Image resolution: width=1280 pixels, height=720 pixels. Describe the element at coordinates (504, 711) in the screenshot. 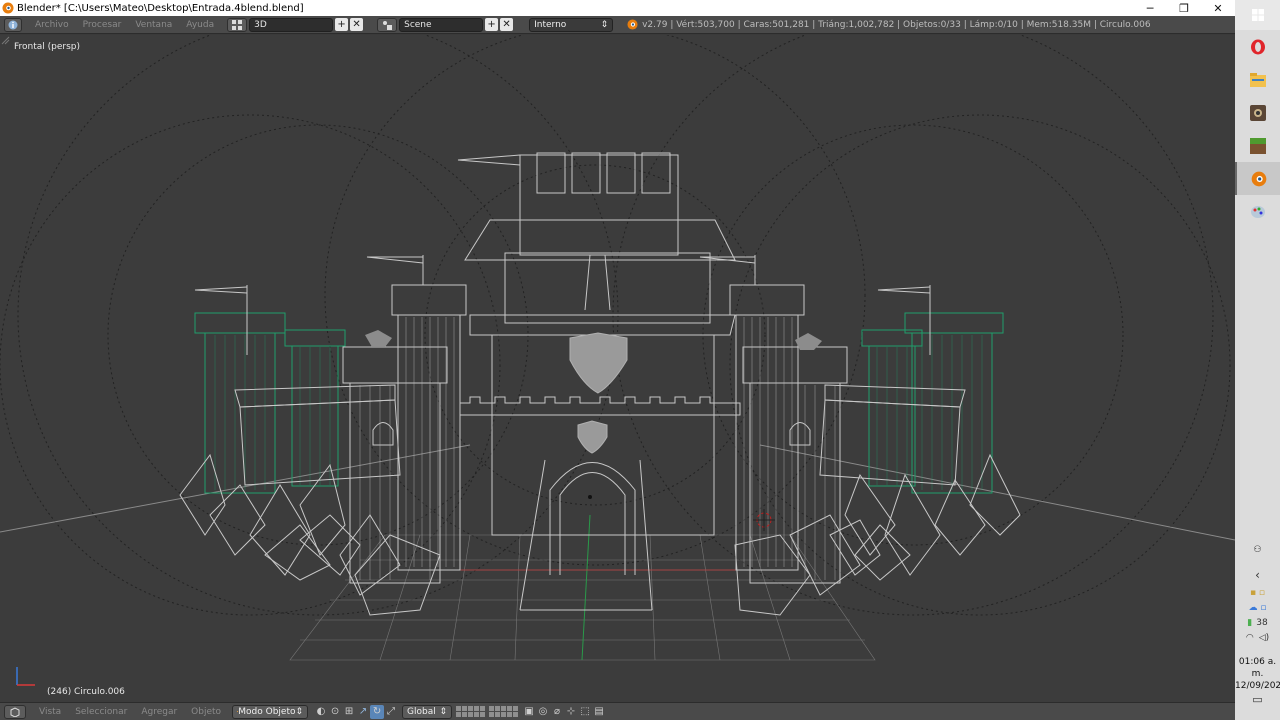

I see `layers-grid-right` at that location.